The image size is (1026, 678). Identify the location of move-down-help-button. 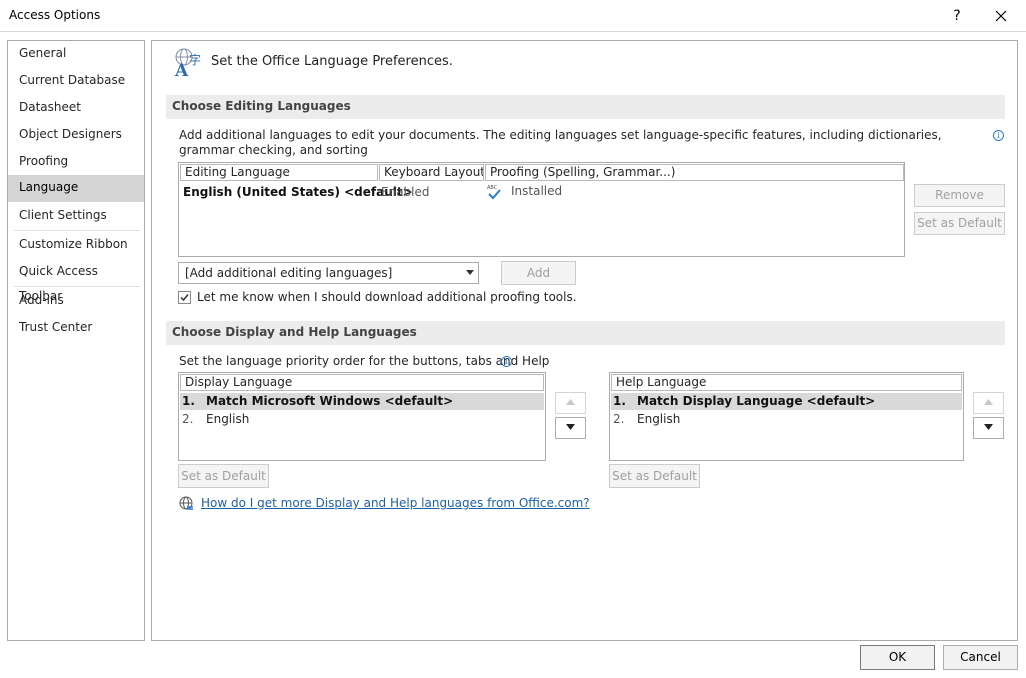
(988, 428).